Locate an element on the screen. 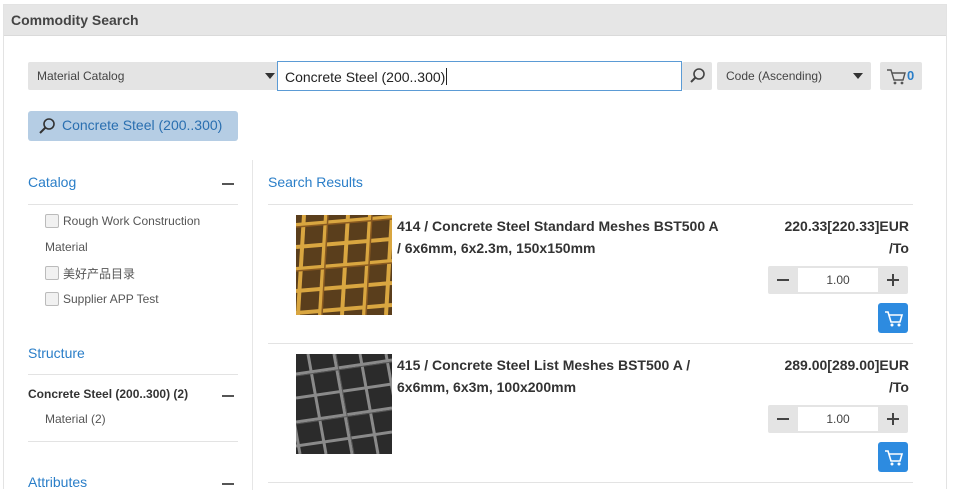 This screenshot has width=955, height=490. search-button is located at coordinates (697, 76).